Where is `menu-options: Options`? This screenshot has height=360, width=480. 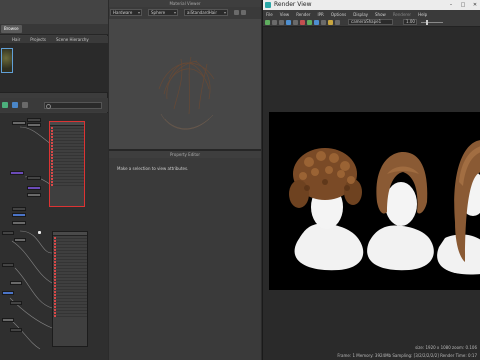
menu-options: Options is located at coordinates (338, 14).